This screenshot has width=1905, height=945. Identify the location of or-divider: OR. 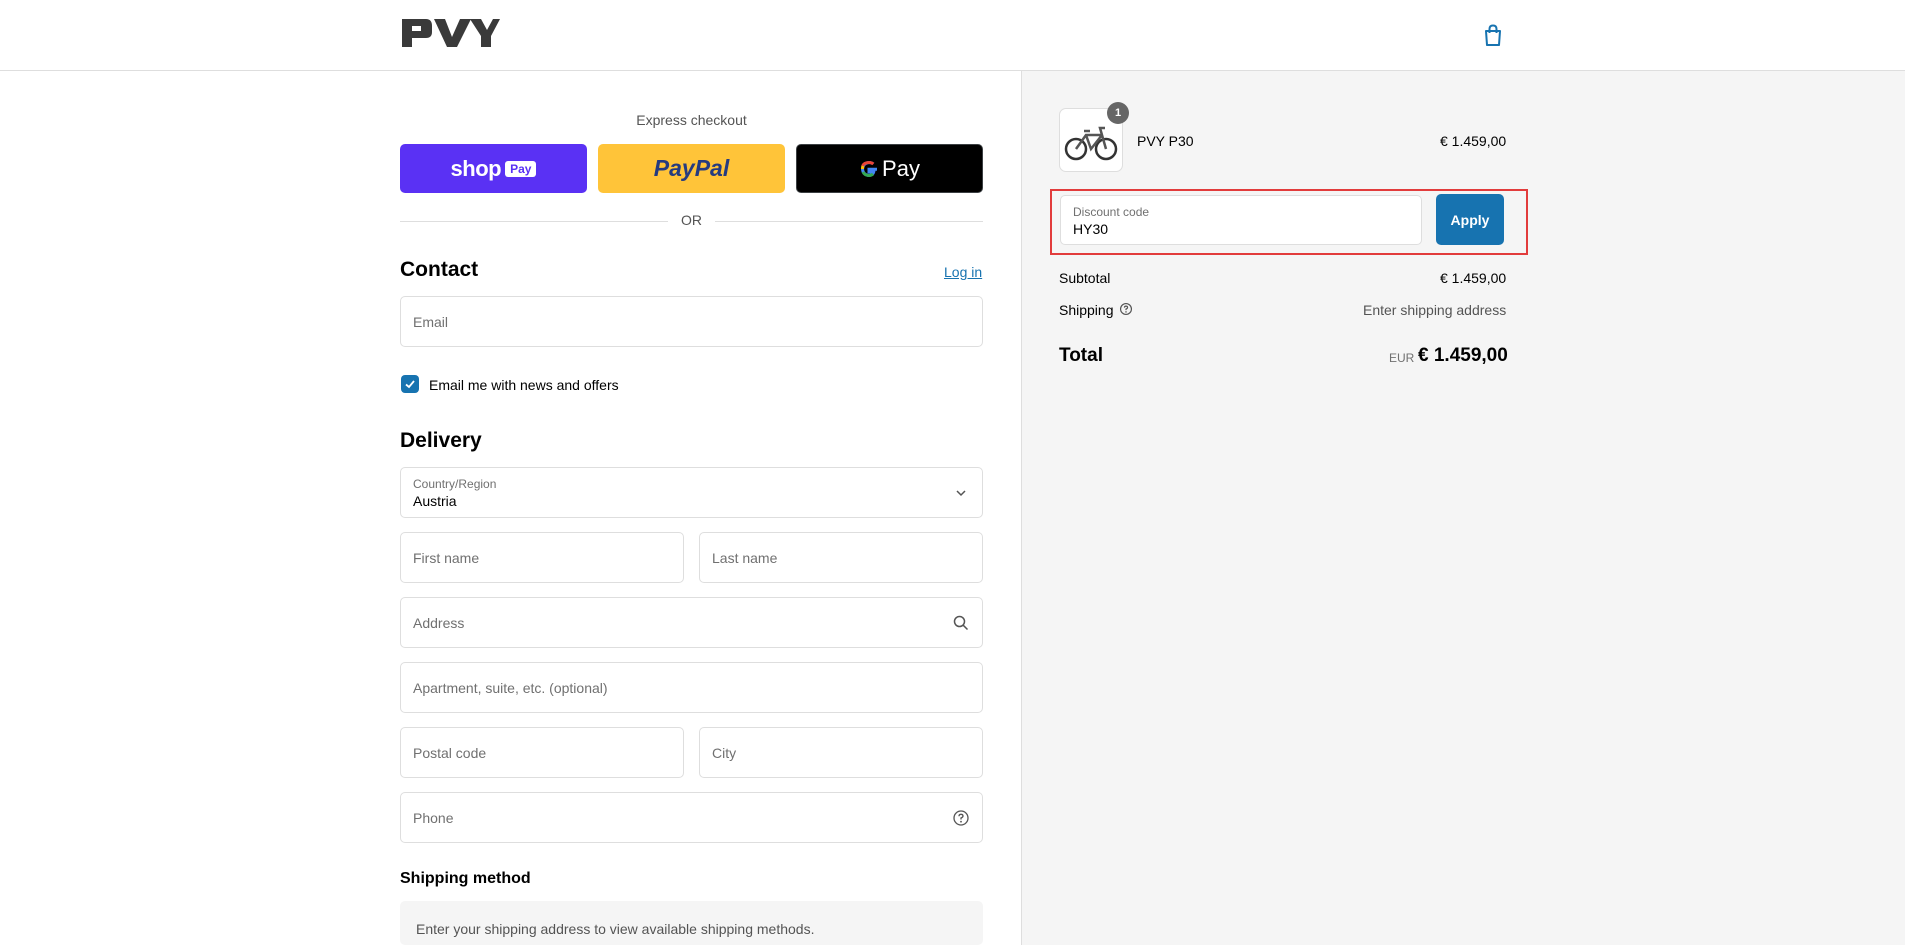
(691, 221).